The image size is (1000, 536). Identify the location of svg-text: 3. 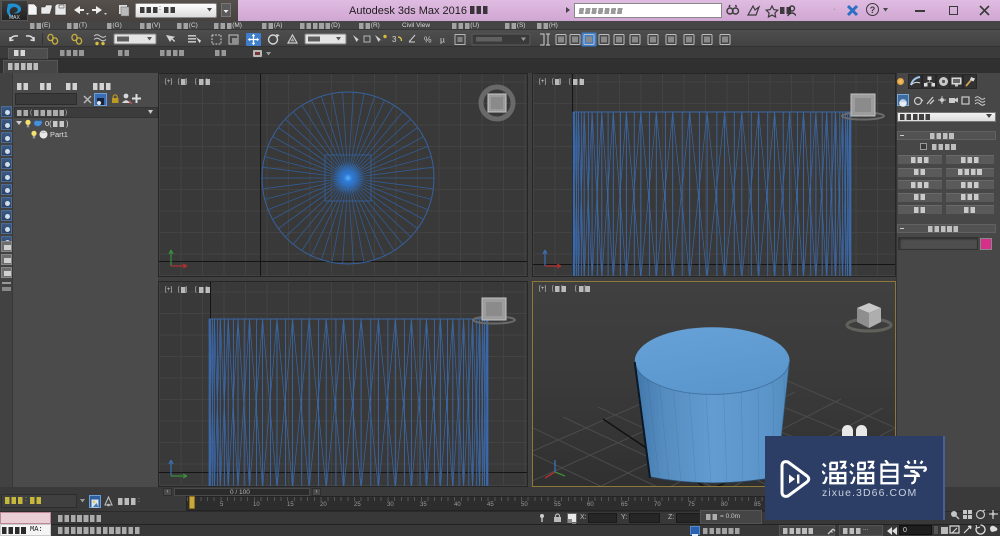
(394, 39).